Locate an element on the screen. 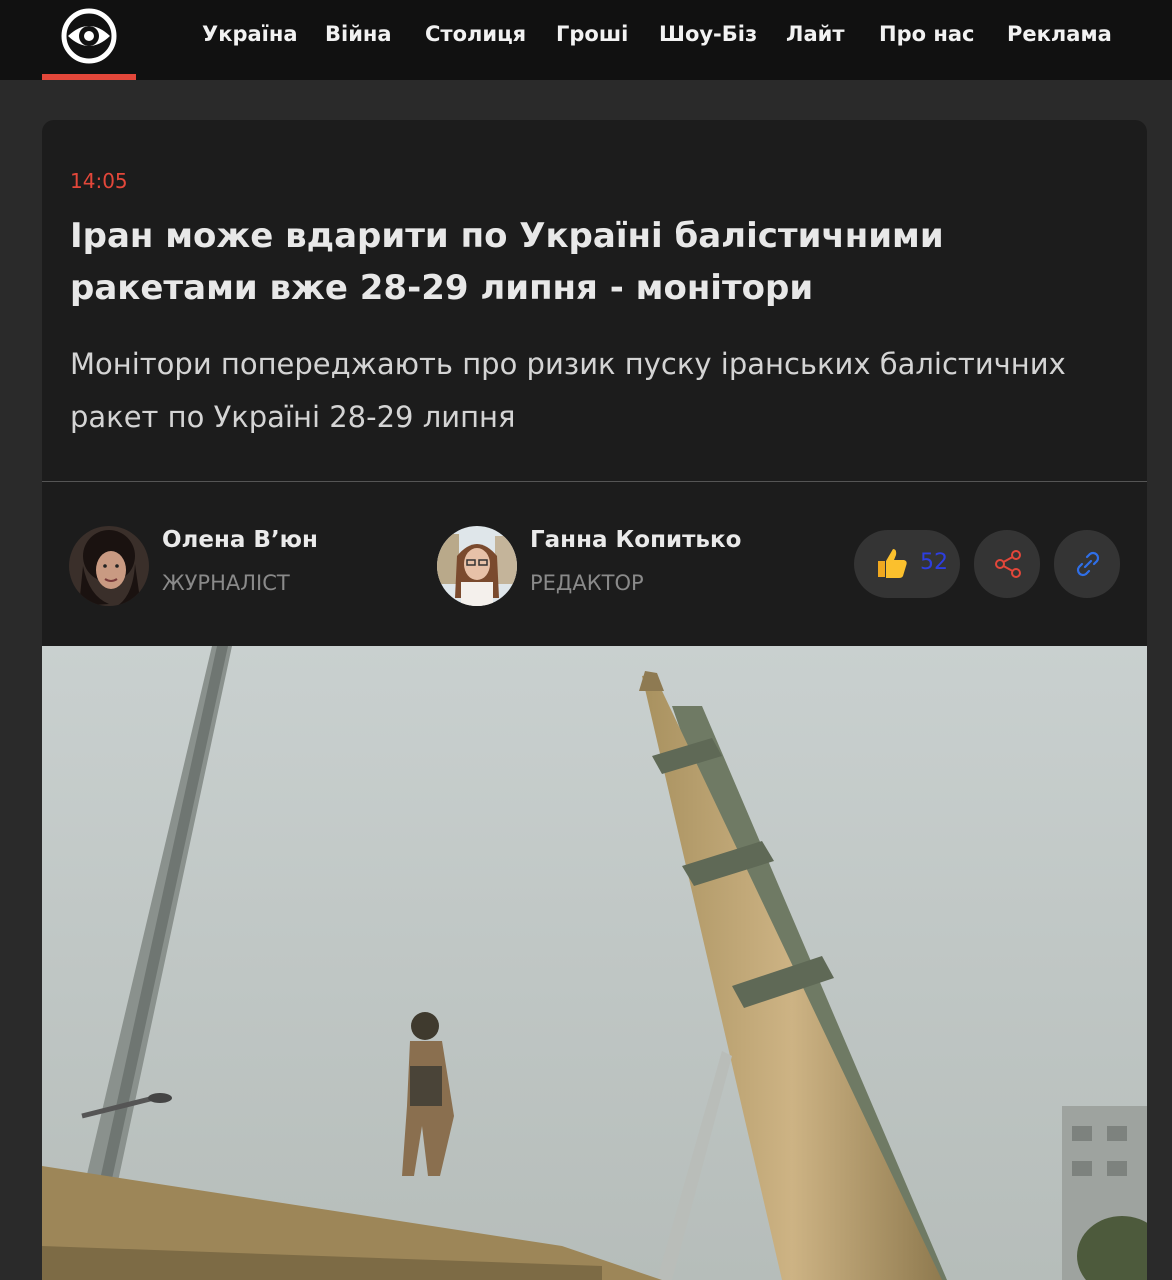 The width and height of the screenshot is (1172, 1280). publish-time: 14:05 is located at coordinates (99, 181).